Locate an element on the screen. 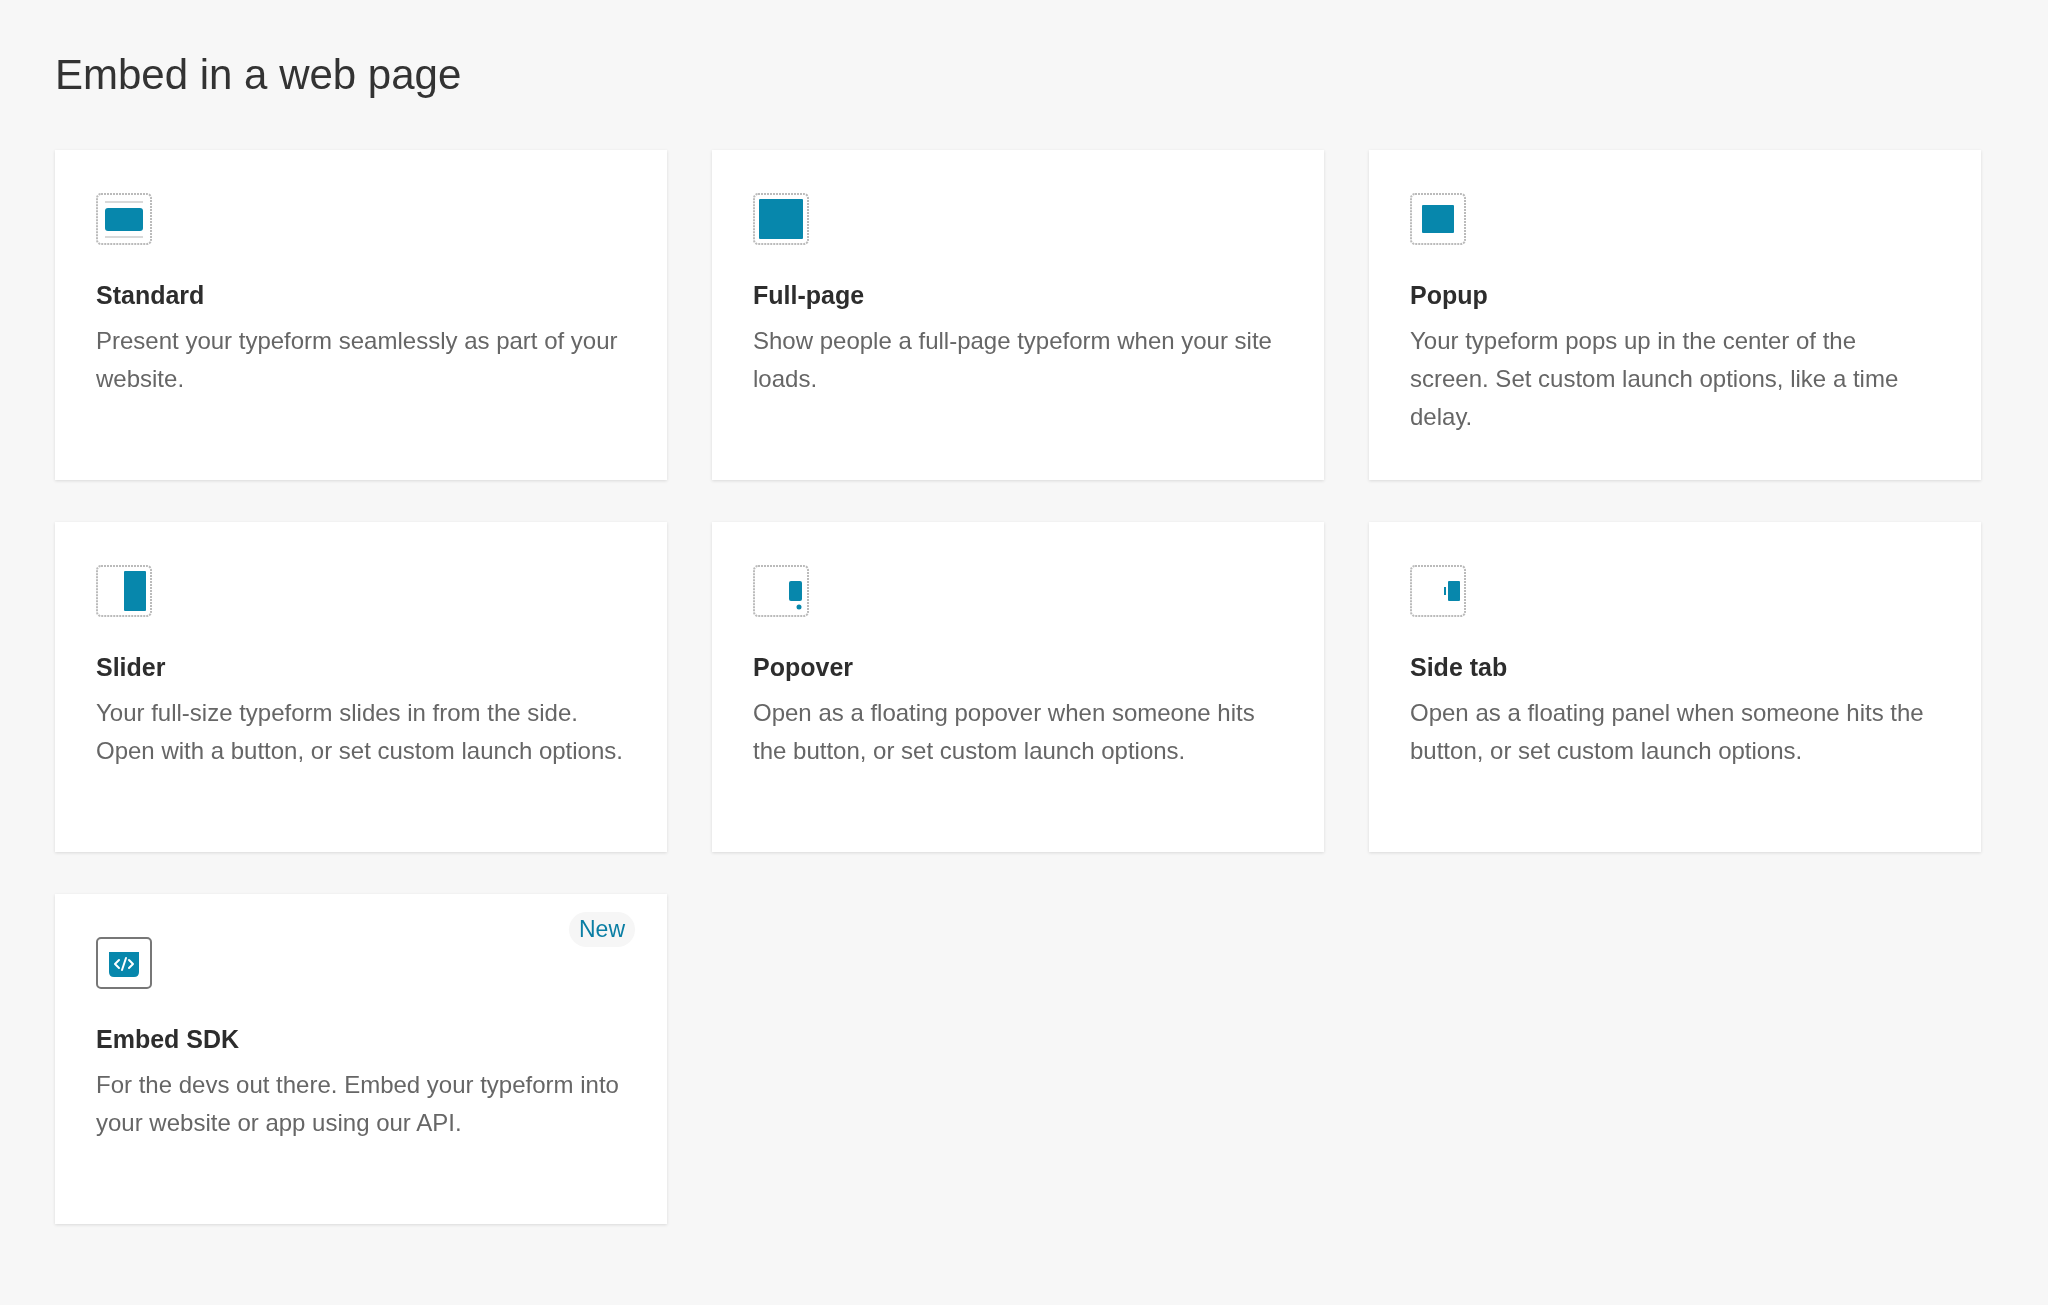  side-tab-icon is located at coordinates (1438, 591).